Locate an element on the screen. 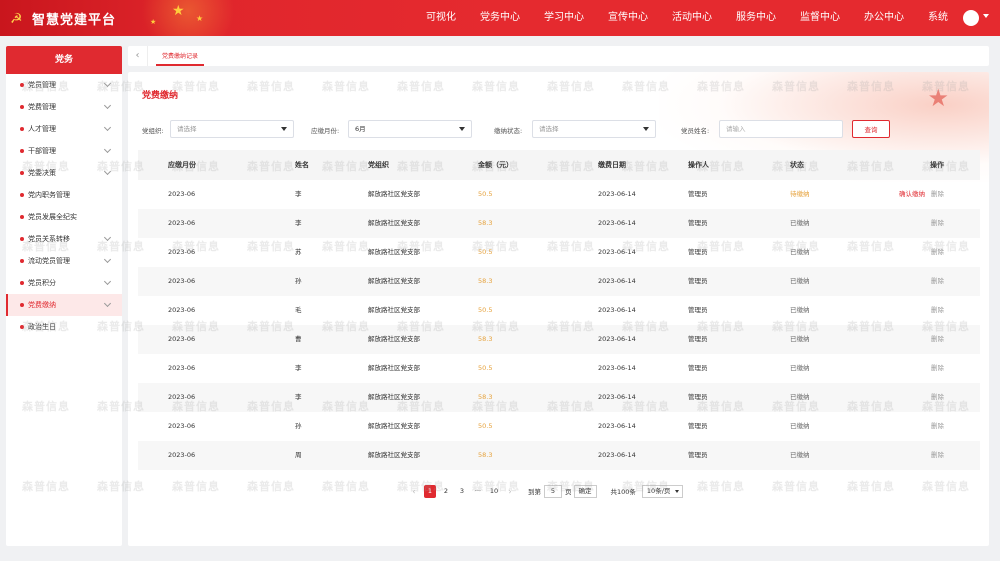 This screenshot has width=1000, height=561. name-search-input is located at coordinates (781, 129).